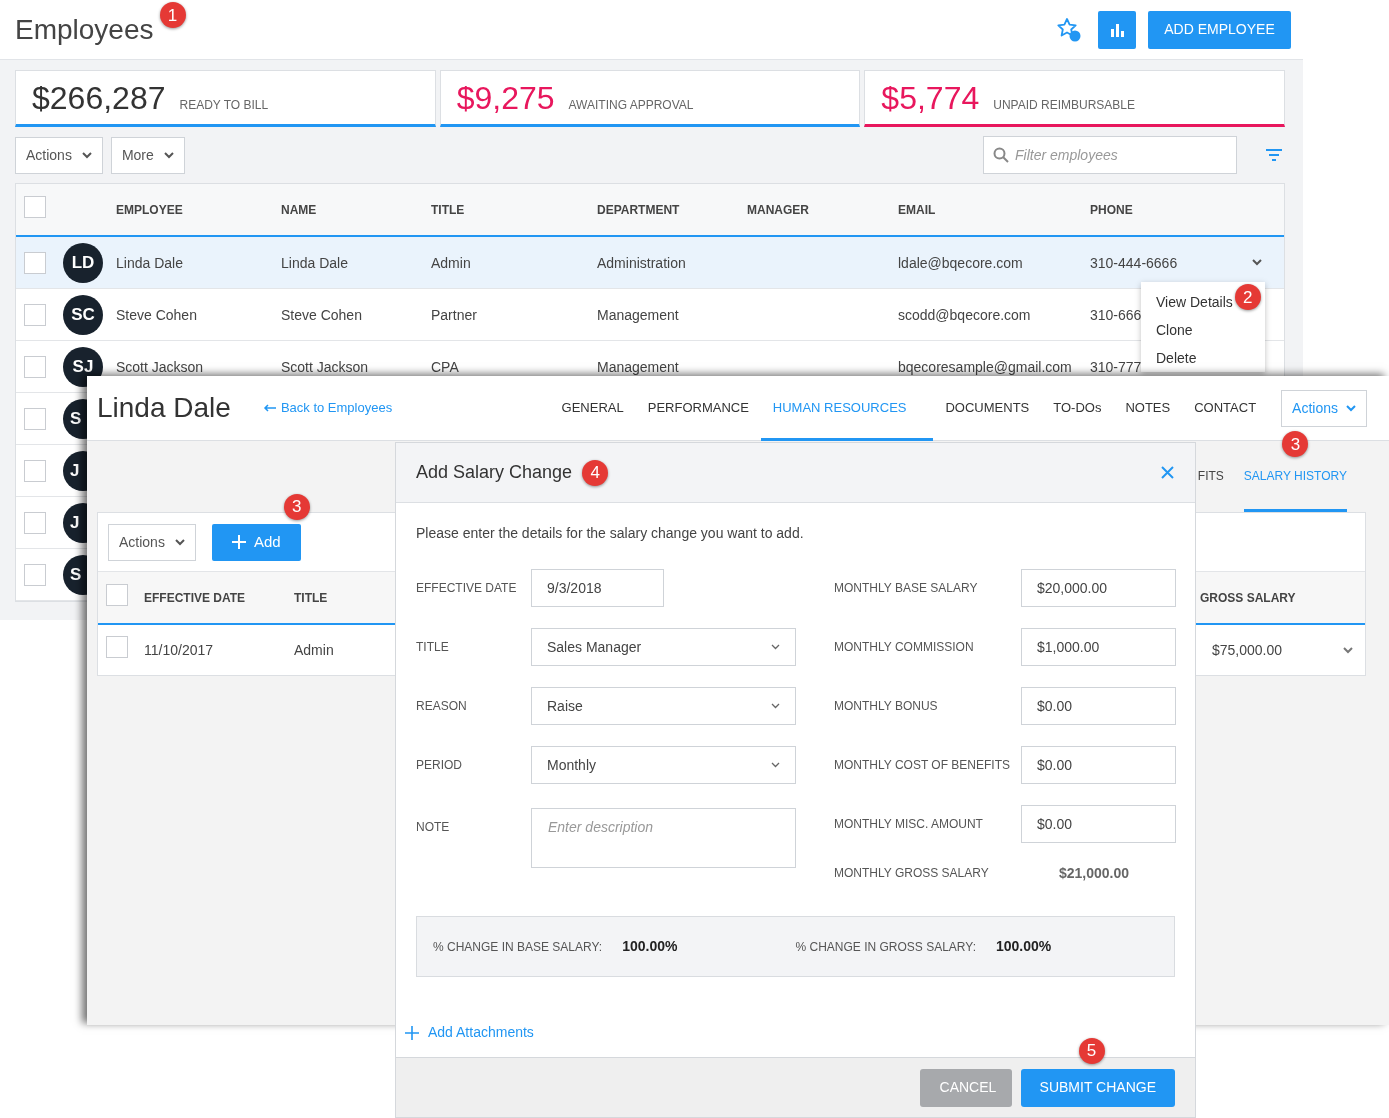 The width and height of the screenshot is (1389, 1118). What do you see at coordinates (663, 647) in the screenshot?
I see `dropdown-field: Sales Manager` at bounding box center [663, 647].